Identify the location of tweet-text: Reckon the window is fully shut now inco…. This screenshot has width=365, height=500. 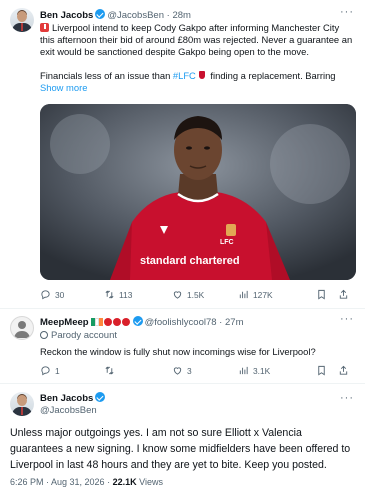
(178, 351).